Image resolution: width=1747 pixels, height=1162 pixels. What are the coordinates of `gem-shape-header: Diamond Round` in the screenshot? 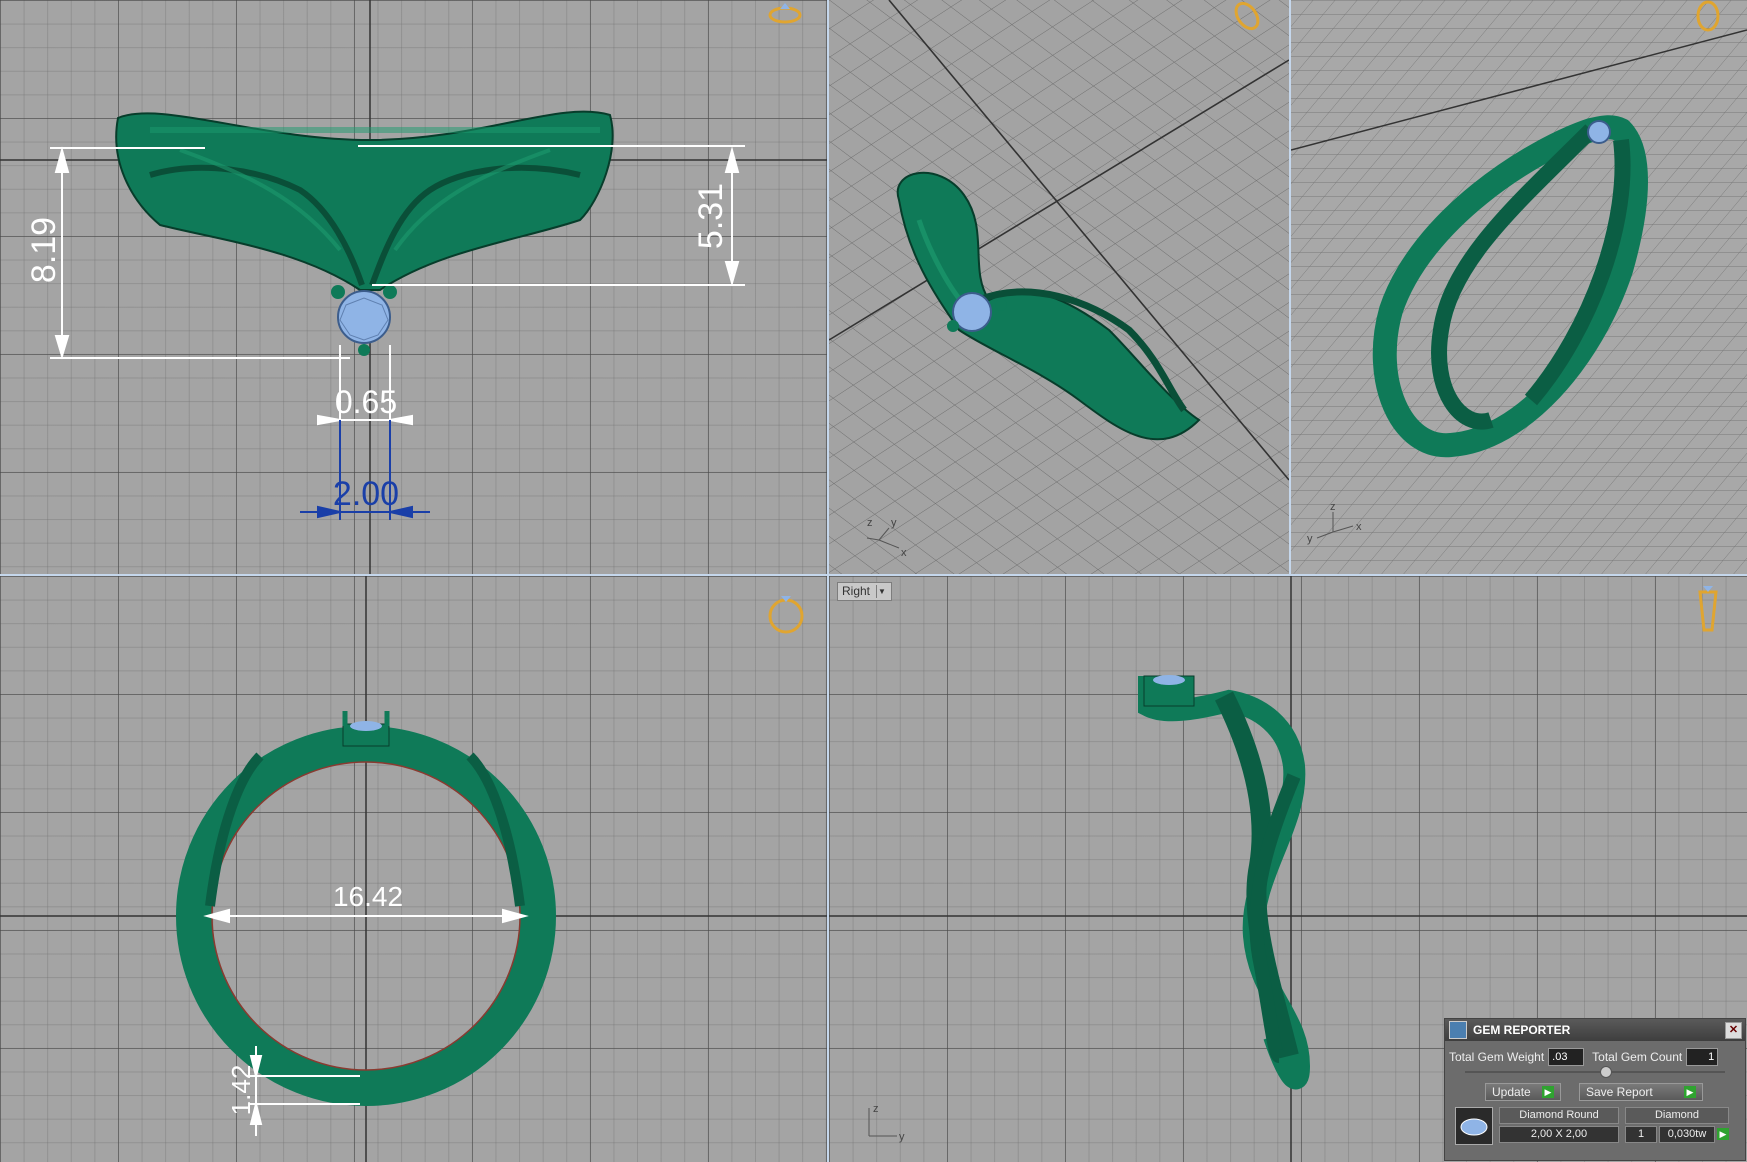 It's located at (1559, 1115).